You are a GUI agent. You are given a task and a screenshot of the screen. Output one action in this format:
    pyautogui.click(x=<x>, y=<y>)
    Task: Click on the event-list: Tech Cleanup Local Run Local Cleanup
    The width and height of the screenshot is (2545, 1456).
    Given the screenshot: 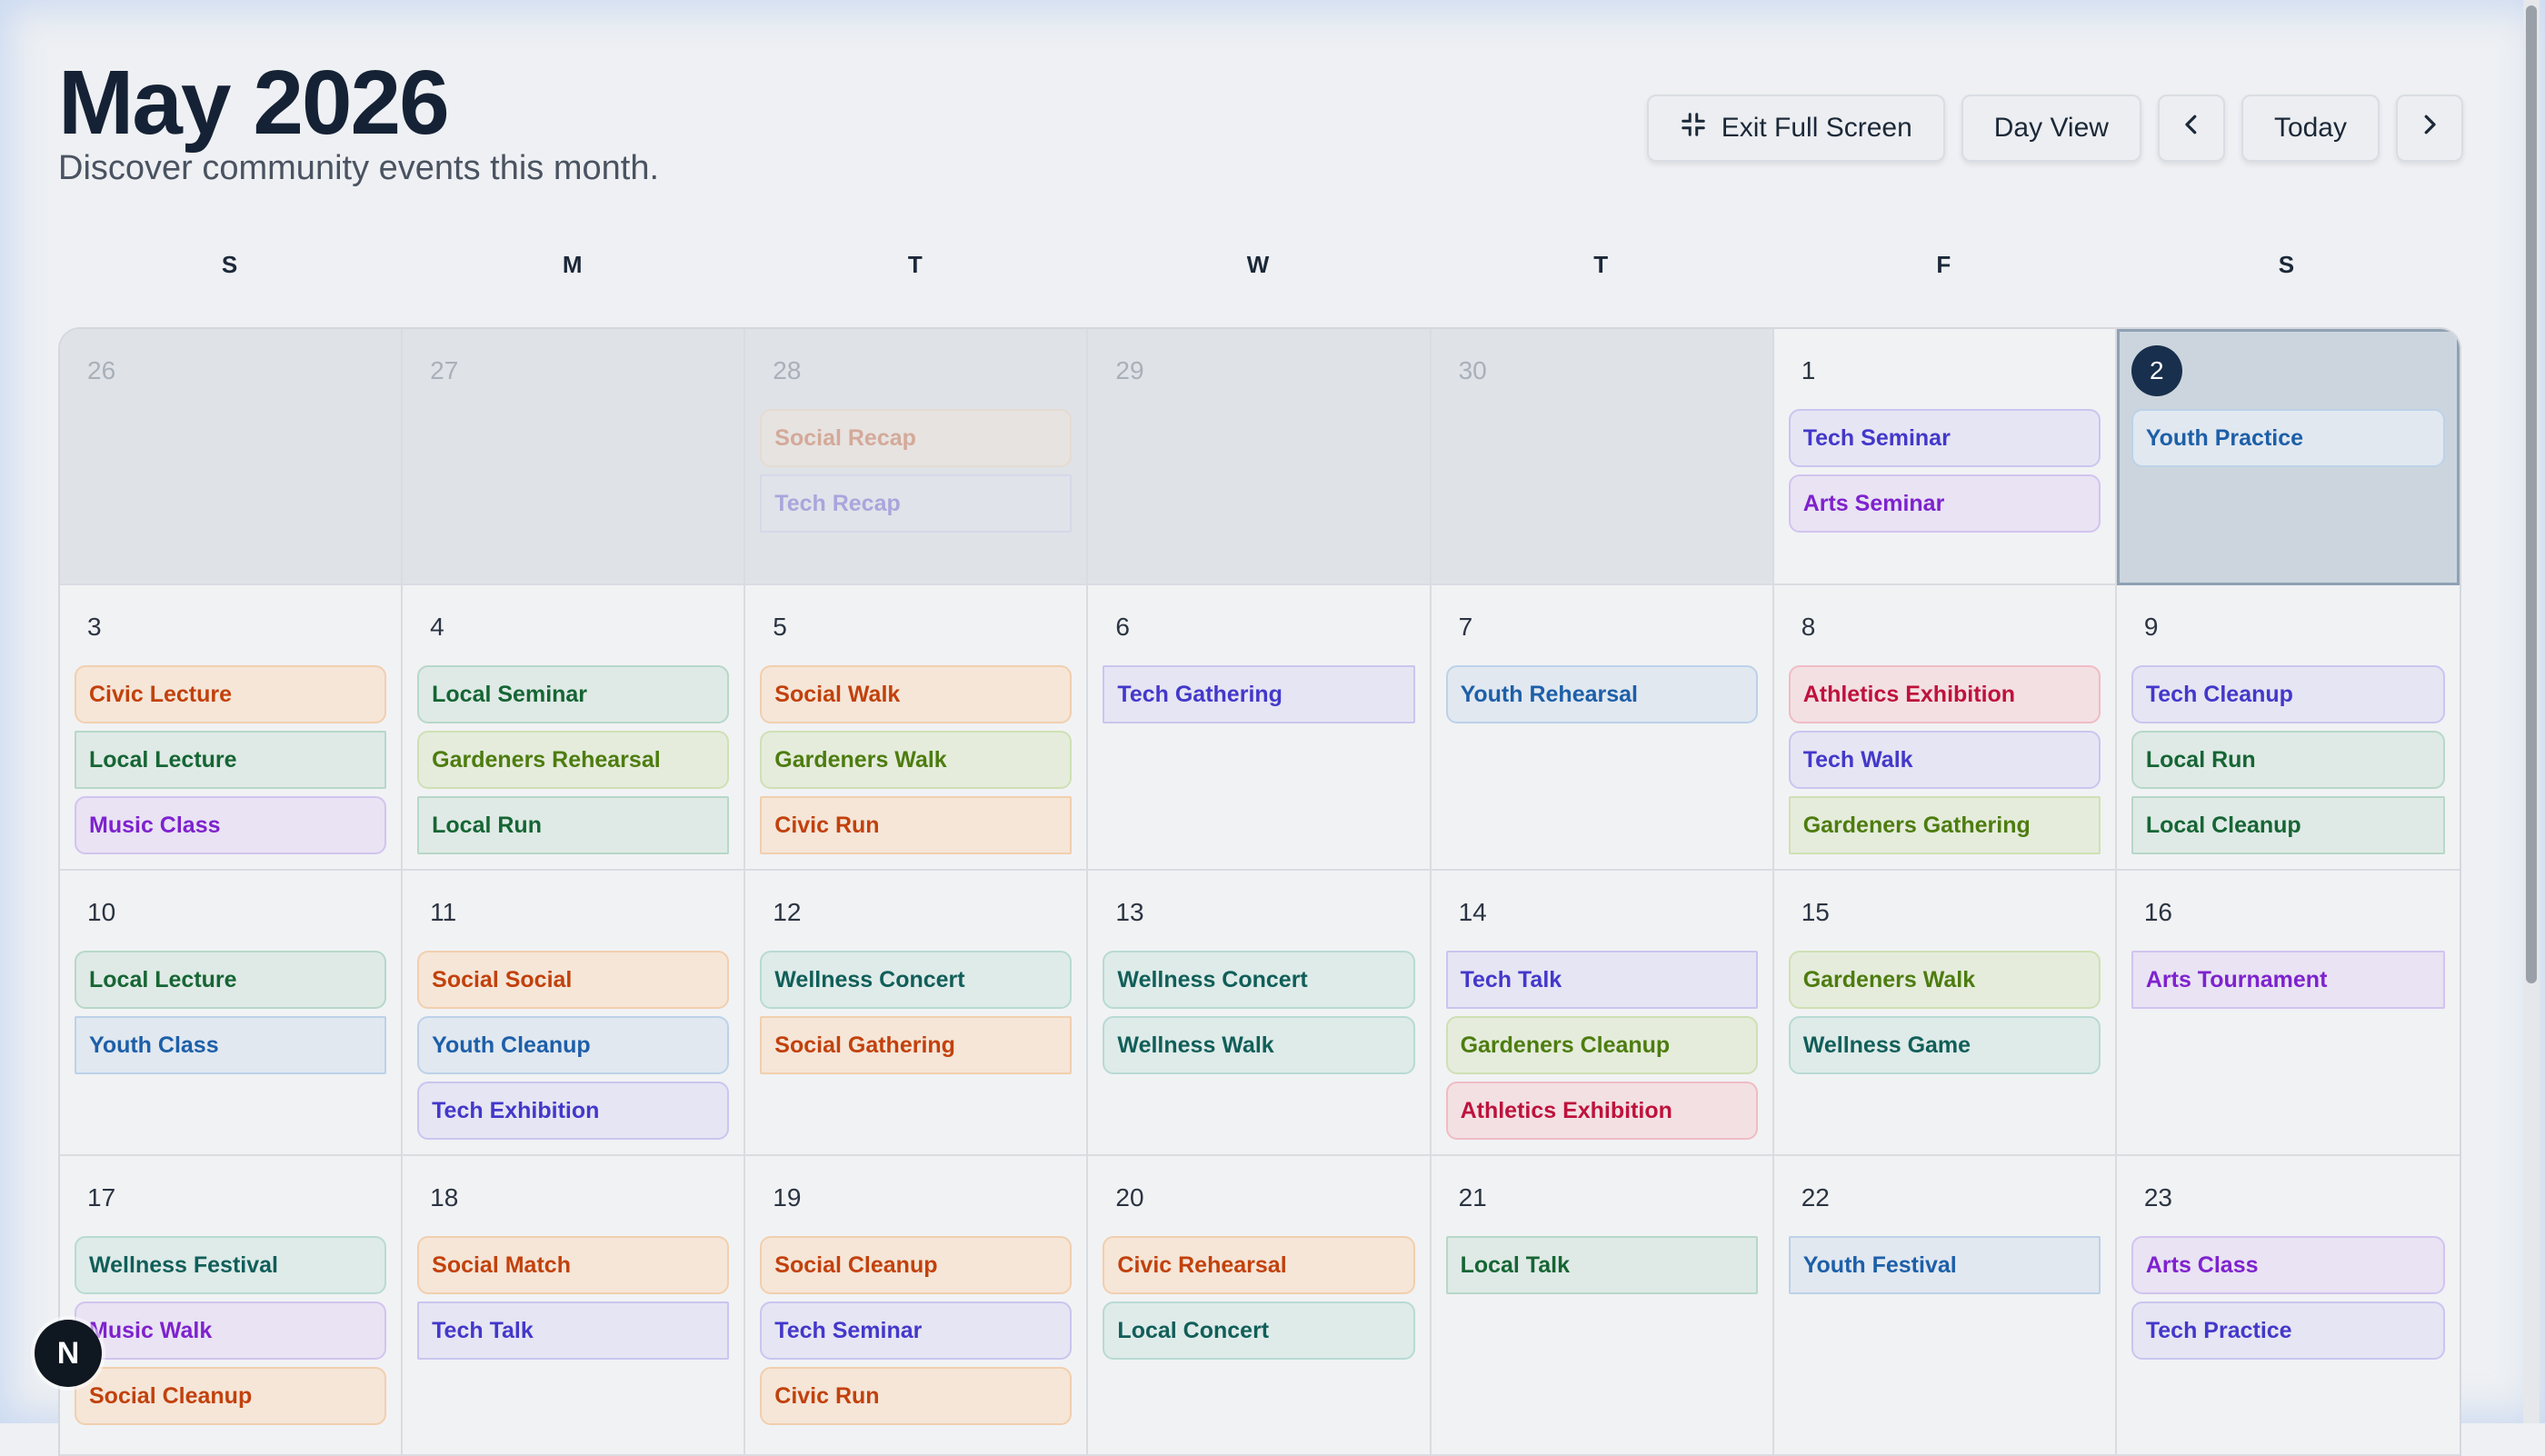 What is the action you would take?
    pyautogui.click(x=2288, y=760)
    